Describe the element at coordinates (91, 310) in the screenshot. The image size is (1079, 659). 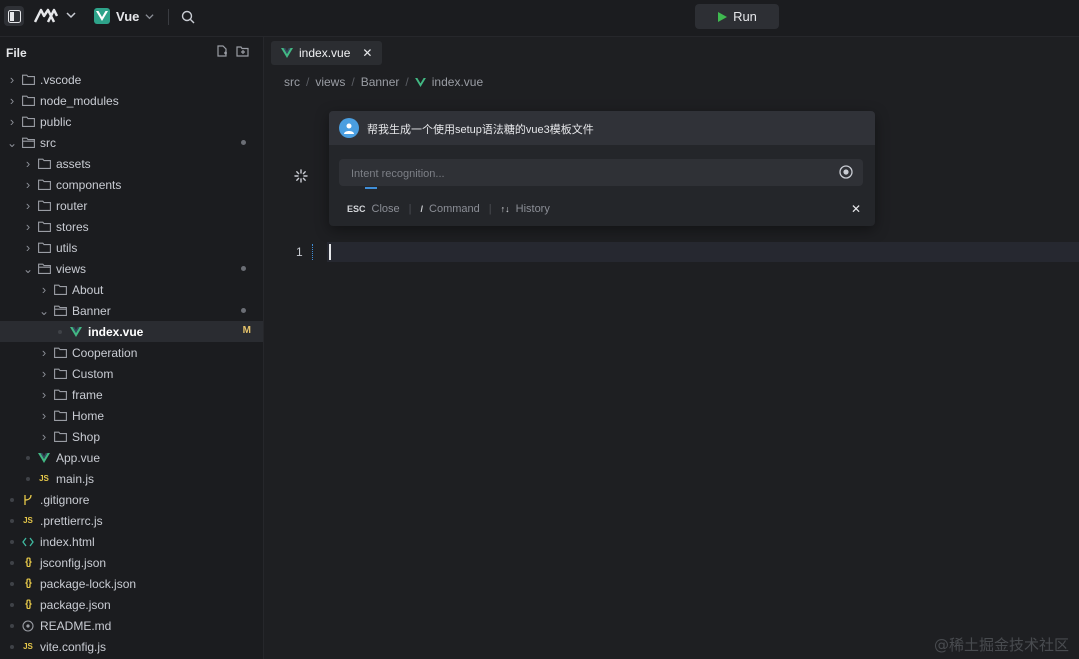
I see `tree-item-label: Banner` at that location.